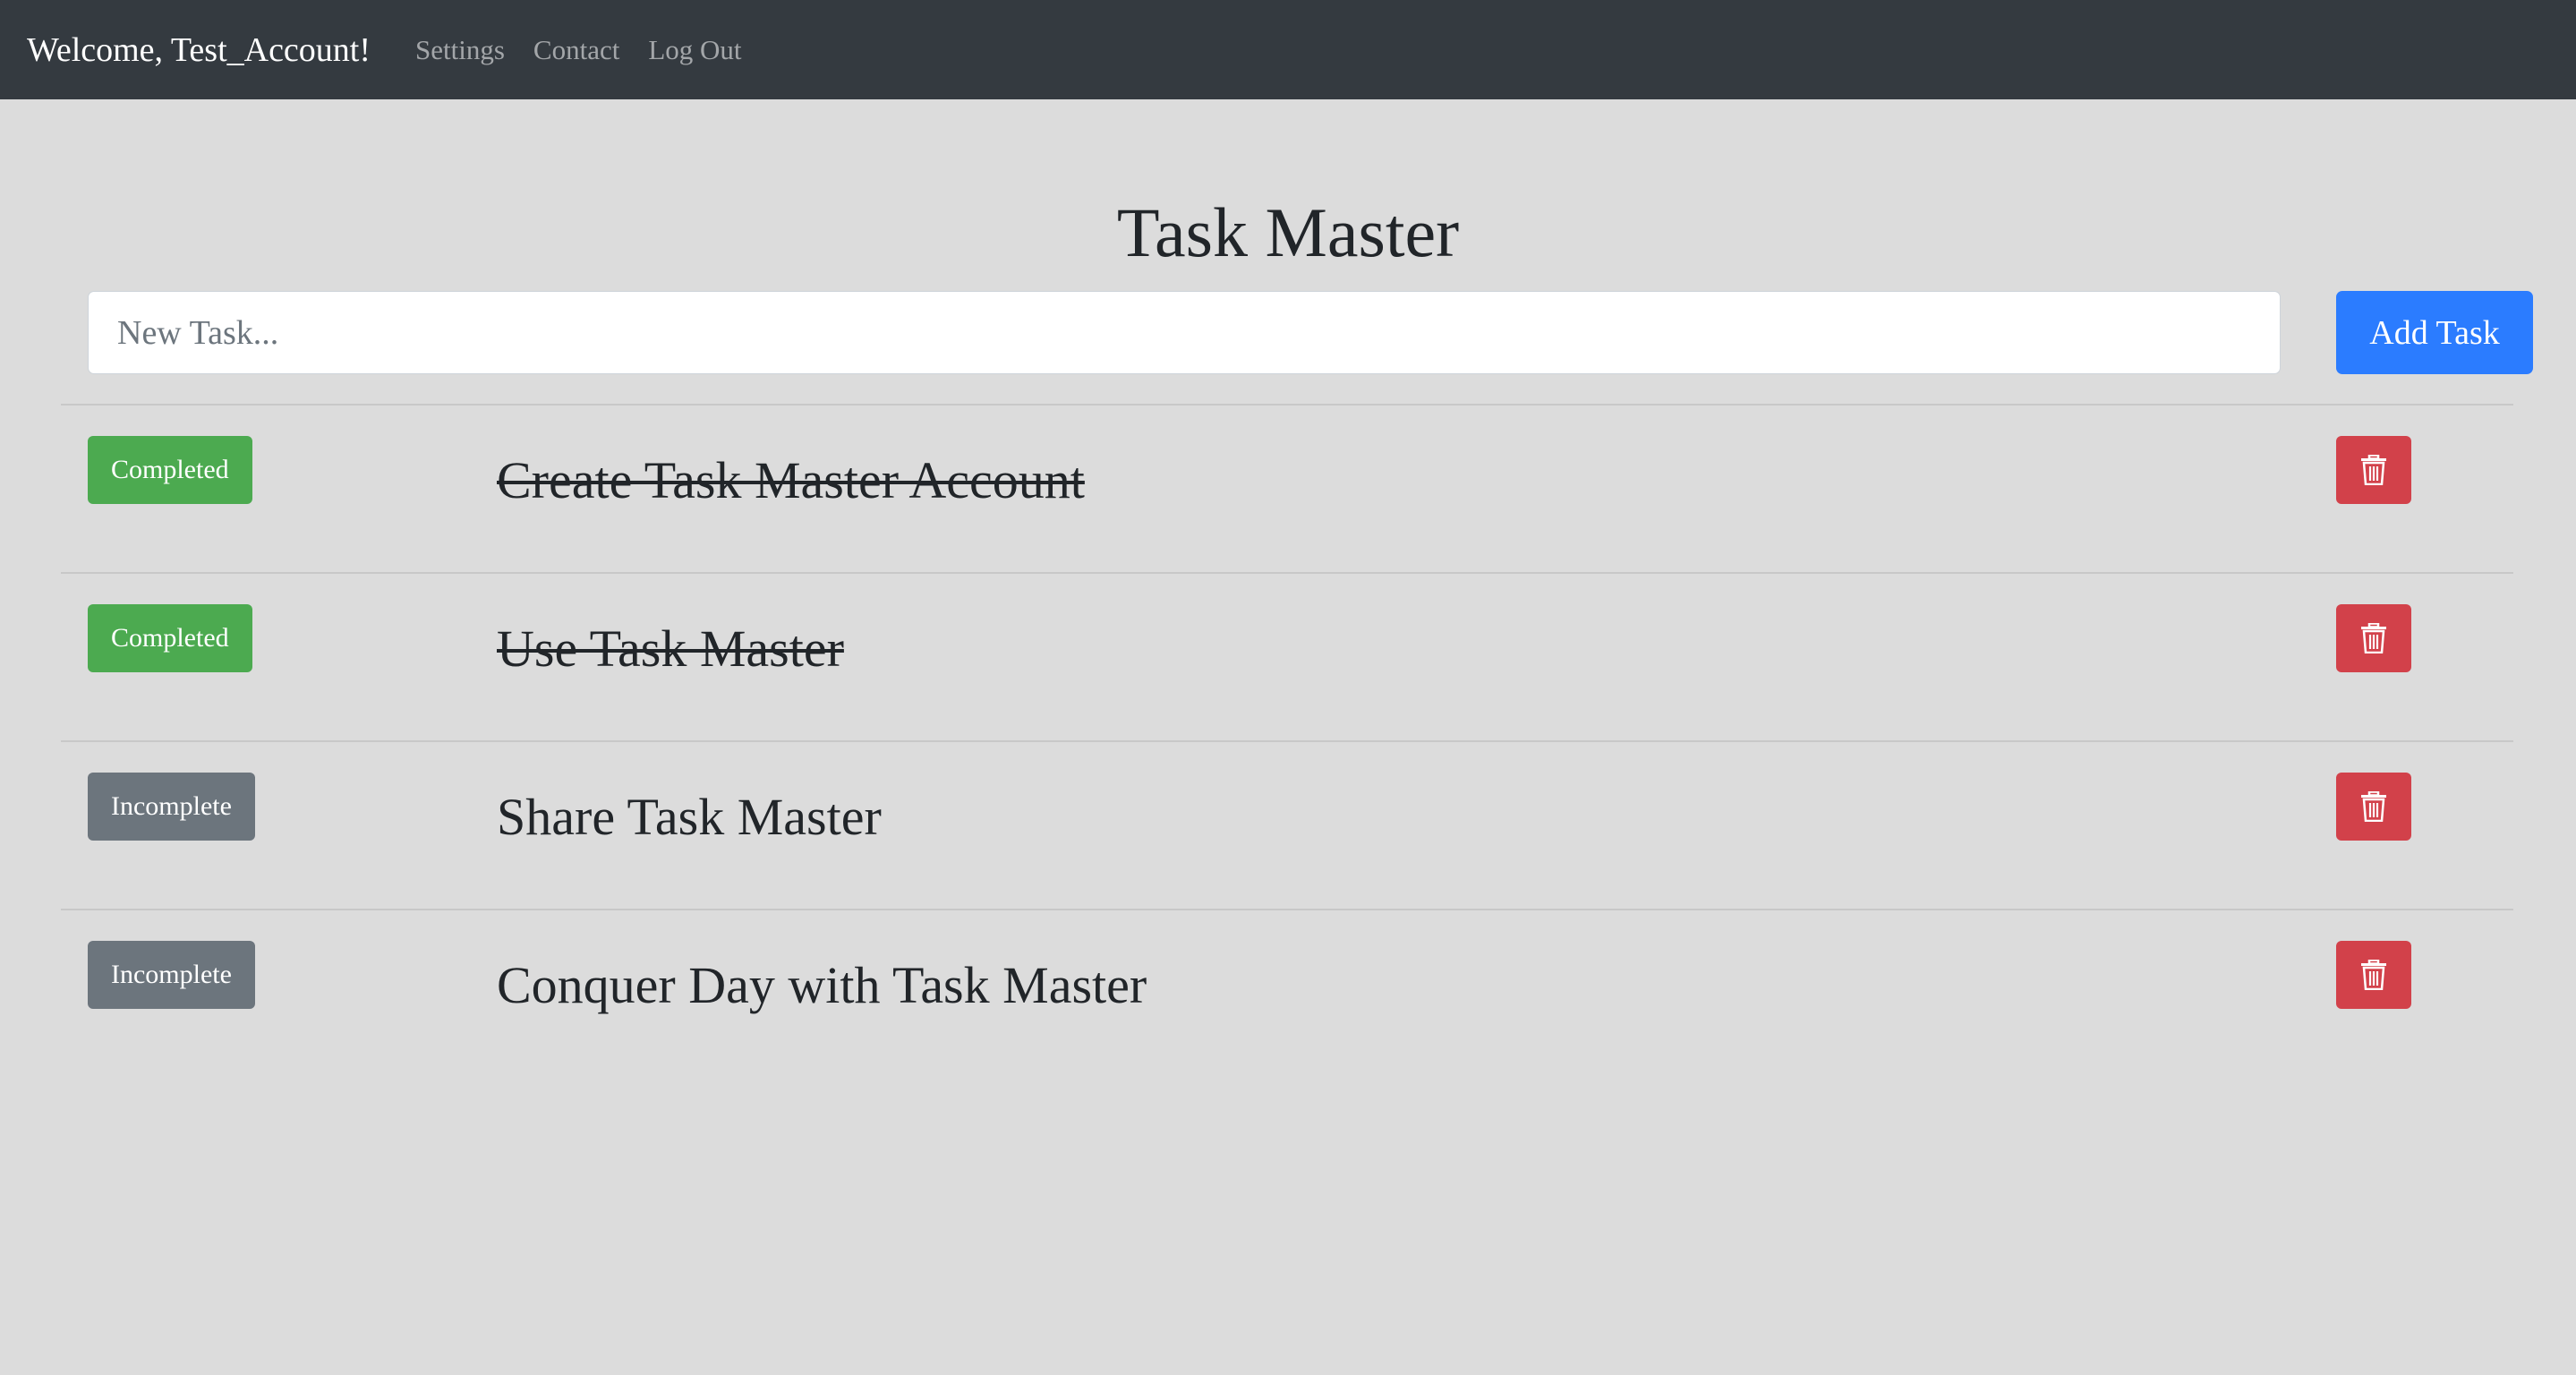  I want to click on task-text: Share Task Master, so click(689, 817).